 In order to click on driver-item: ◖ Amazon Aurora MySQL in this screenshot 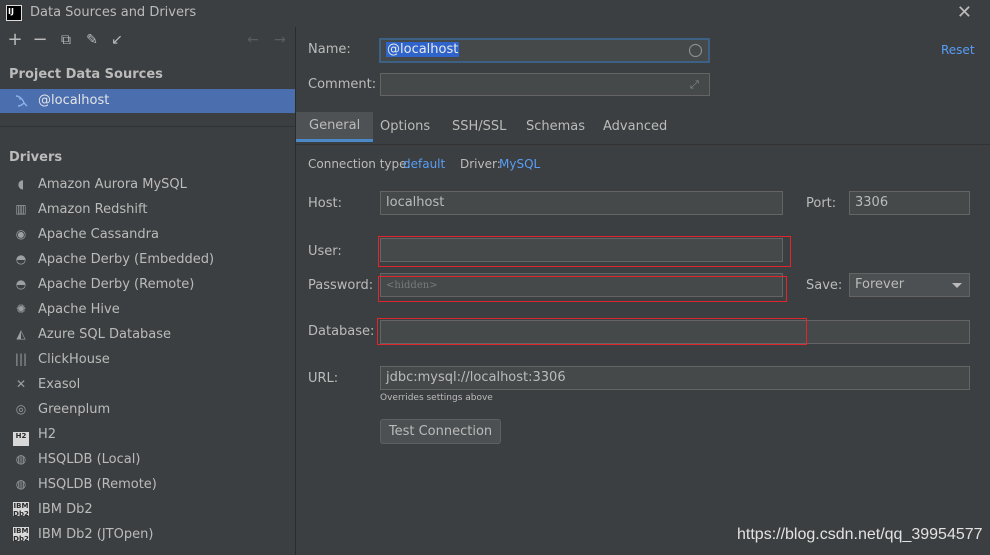, I will do `click(147, 184)`.